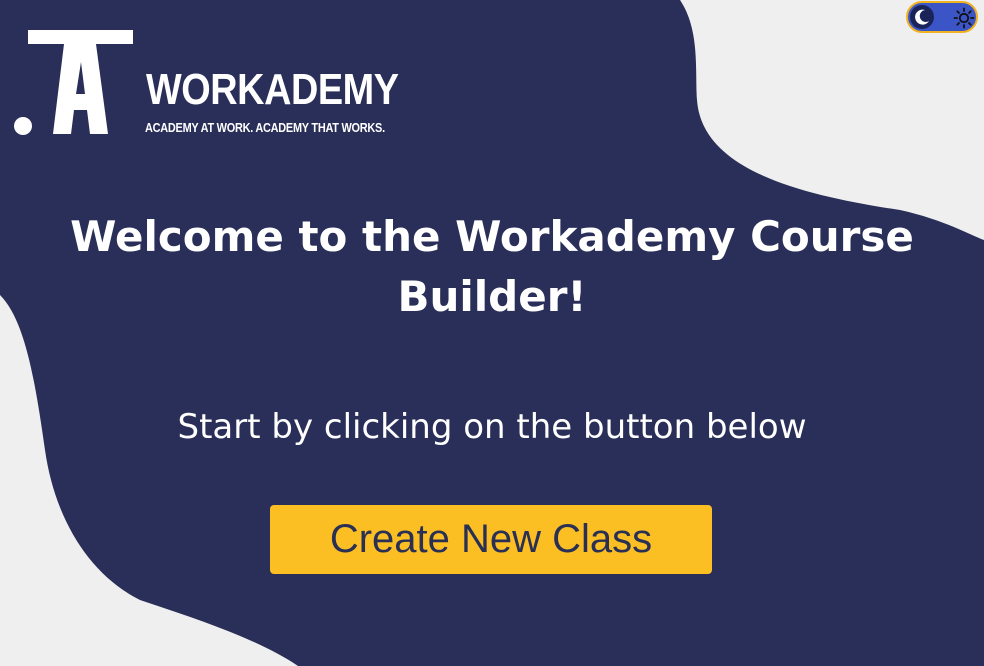  What do you see at coordinates (922, 17) in the screenshot?
I see `moon-icon` at bounding box center [922, 17].